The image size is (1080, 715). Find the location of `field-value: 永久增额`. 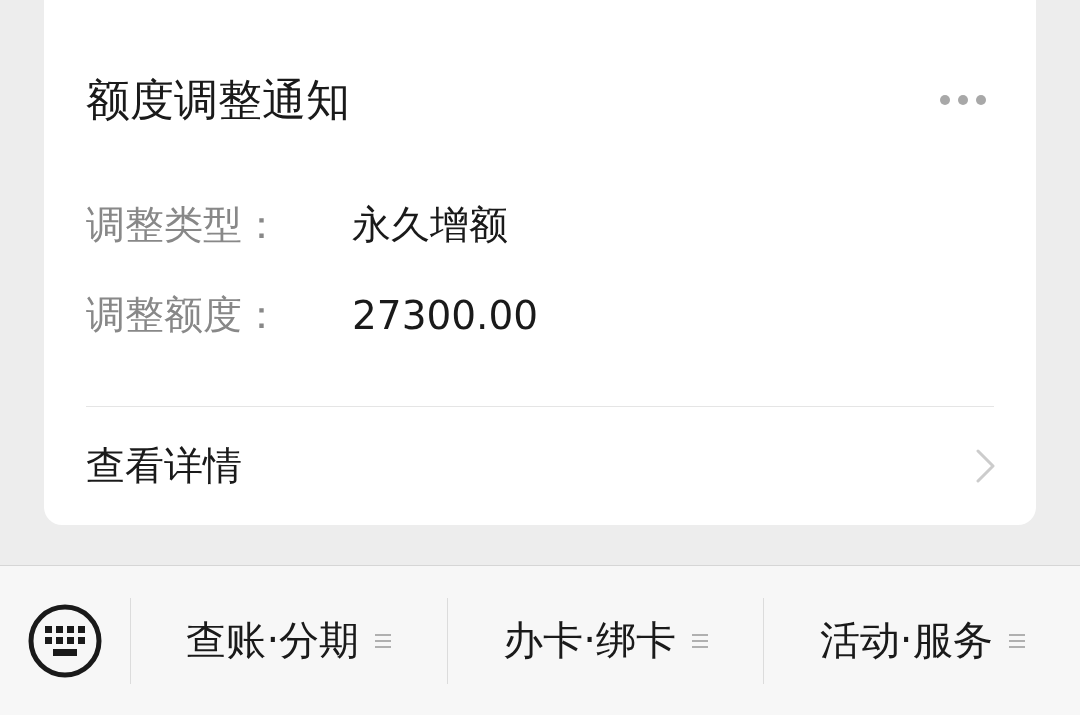

field-value: 永久增额 is located at coordinates (430, 225).